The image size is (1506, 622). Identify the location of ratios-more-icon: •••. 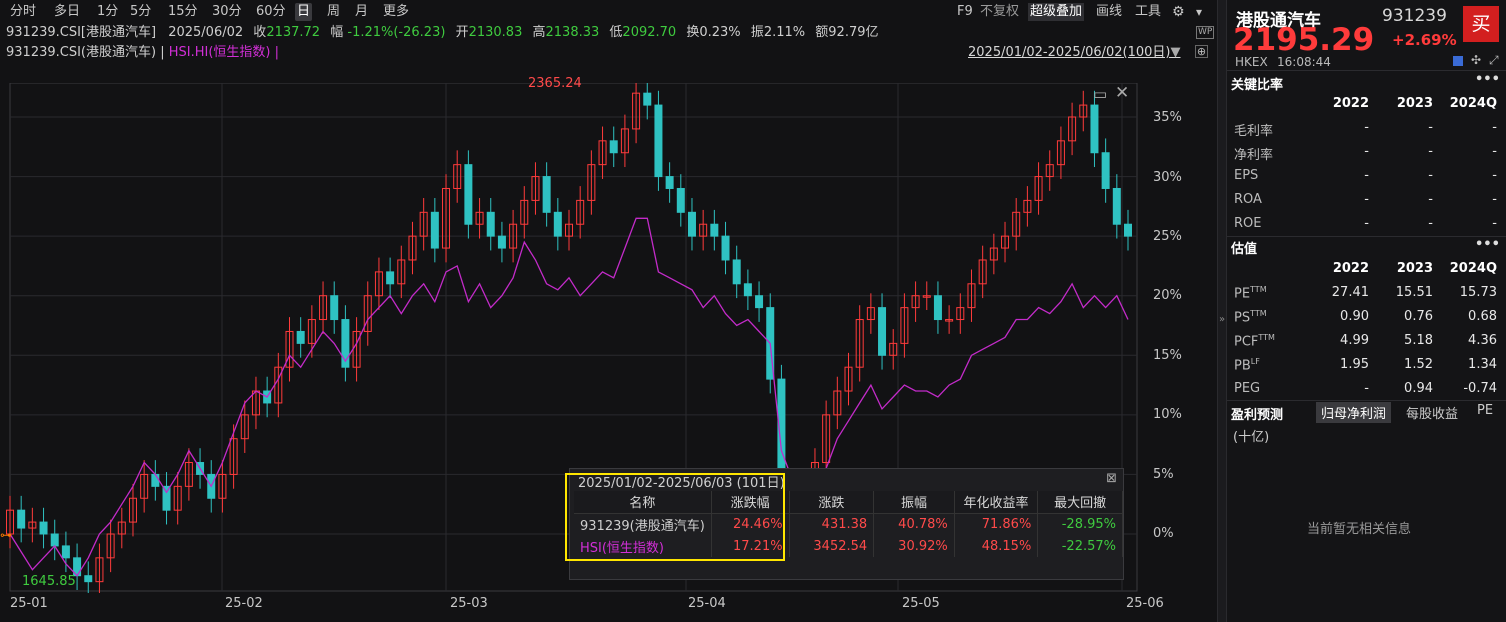
(1487, 79).